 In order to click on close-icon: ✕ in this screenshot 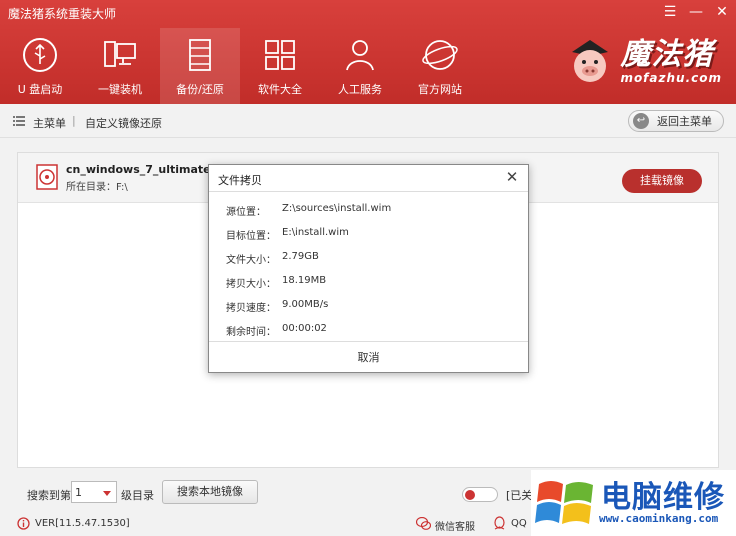, I will do `click(512, 177)`.